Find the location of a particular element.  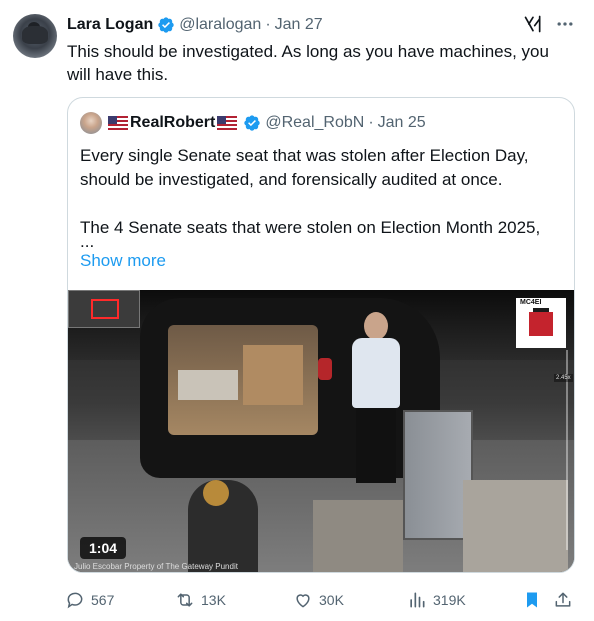

video-tail-light is located at coordinates (325, 369).